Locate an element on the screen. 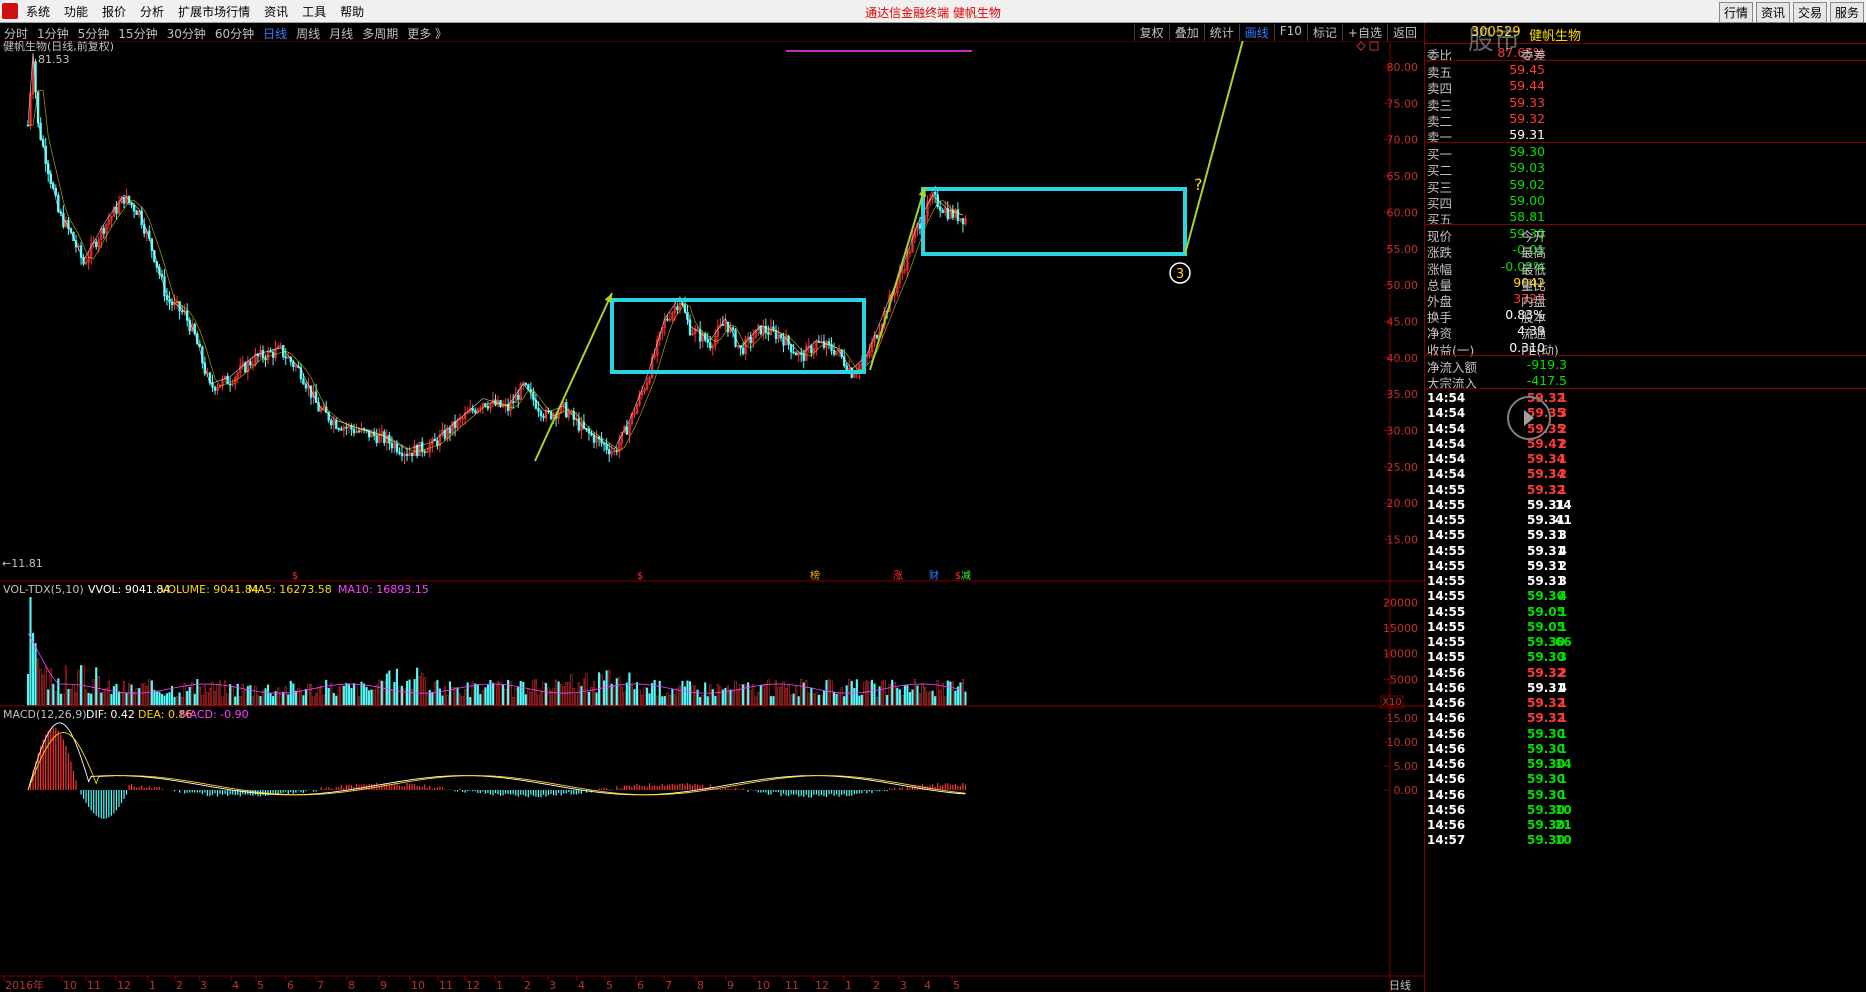  top-button: 资讯 is located at coordinates (1772, 12).